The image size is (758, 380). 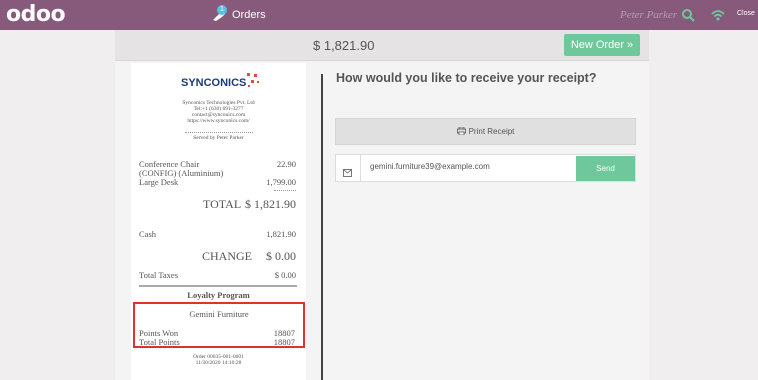 I want to click on orders-icon: 1, so click(x=220, y=13).